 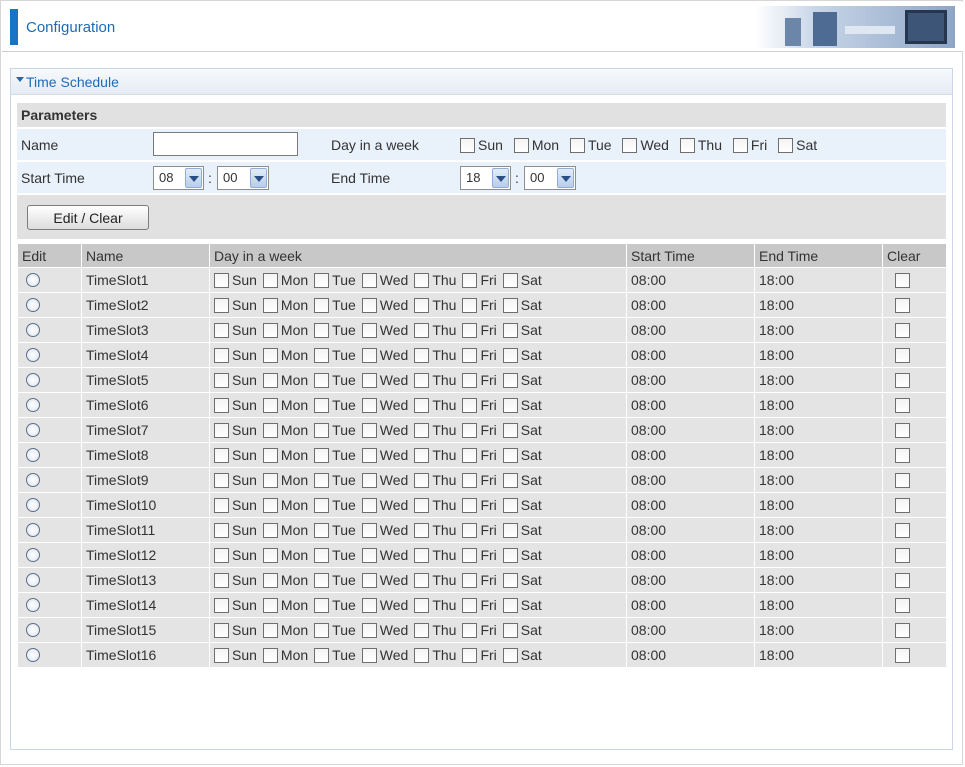 I want to click on param-day-sun: Sun, so click(x=481, y=145).